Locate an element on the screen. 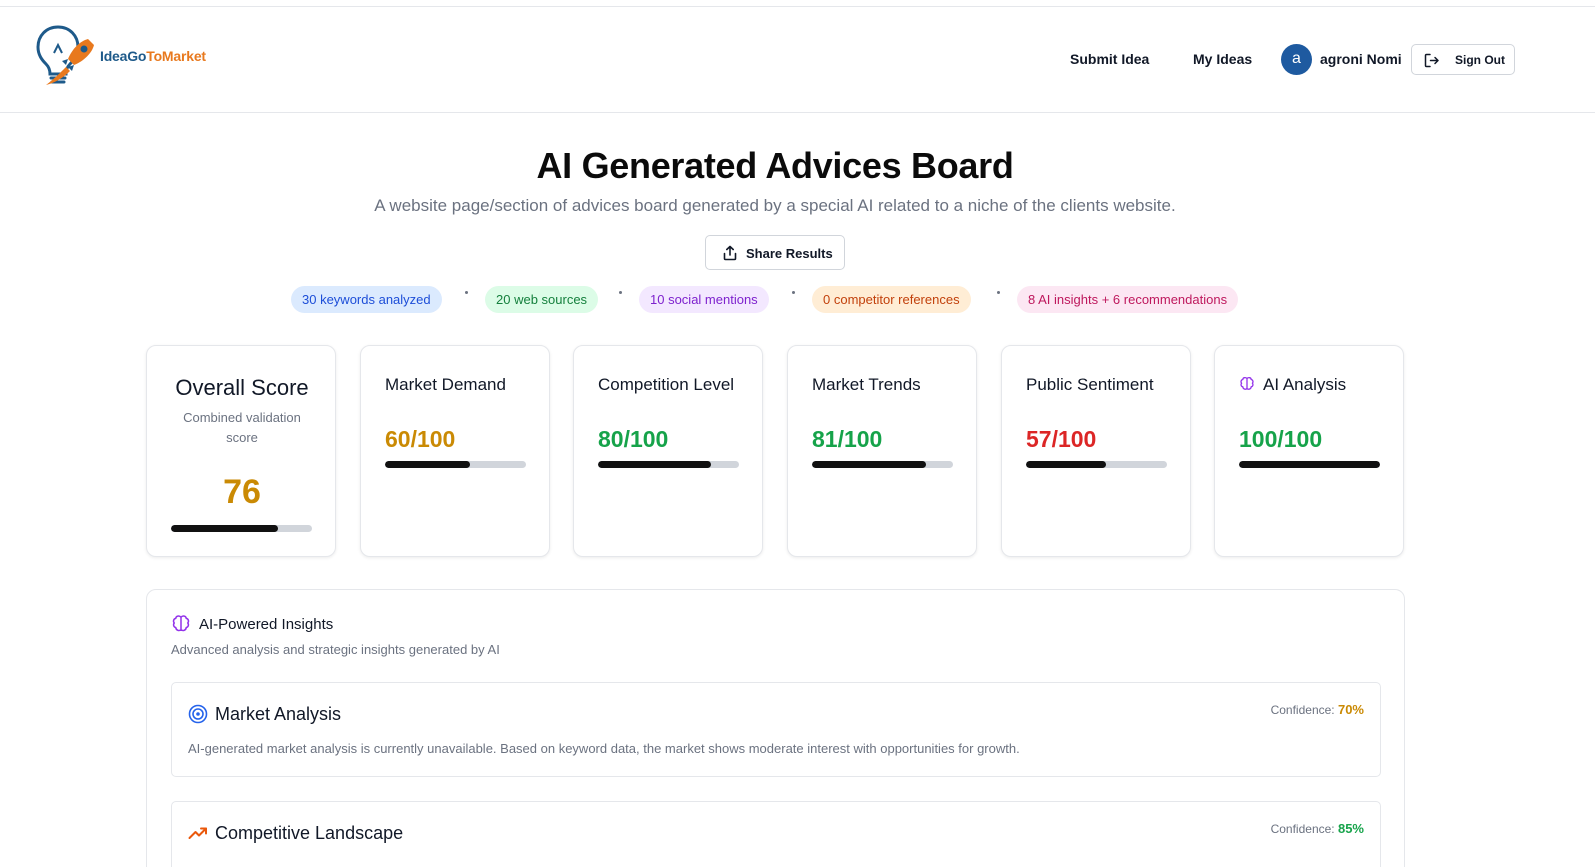 The width and height of the screenshot is (1595, 867). lightbulb-rocket-logo-icon is located at coordinates (65, 55).